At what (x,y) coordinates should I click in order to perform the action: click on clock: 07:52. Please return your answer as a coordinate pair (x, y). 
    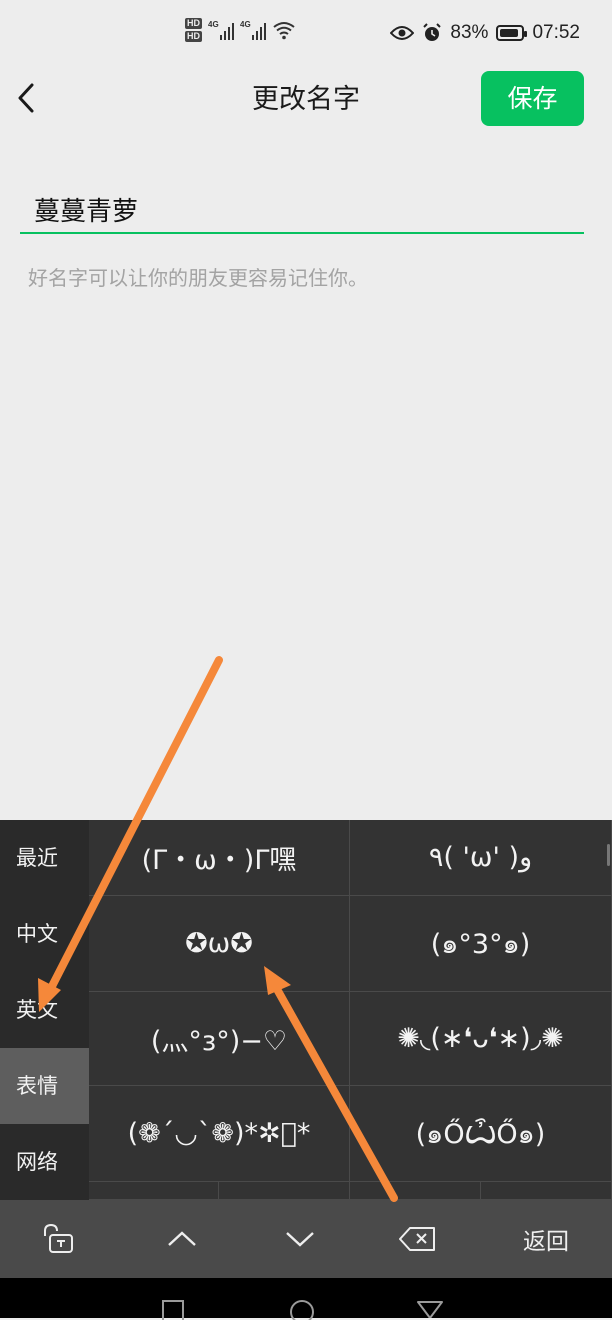
    Looking at the image, I should click on (556, 32).